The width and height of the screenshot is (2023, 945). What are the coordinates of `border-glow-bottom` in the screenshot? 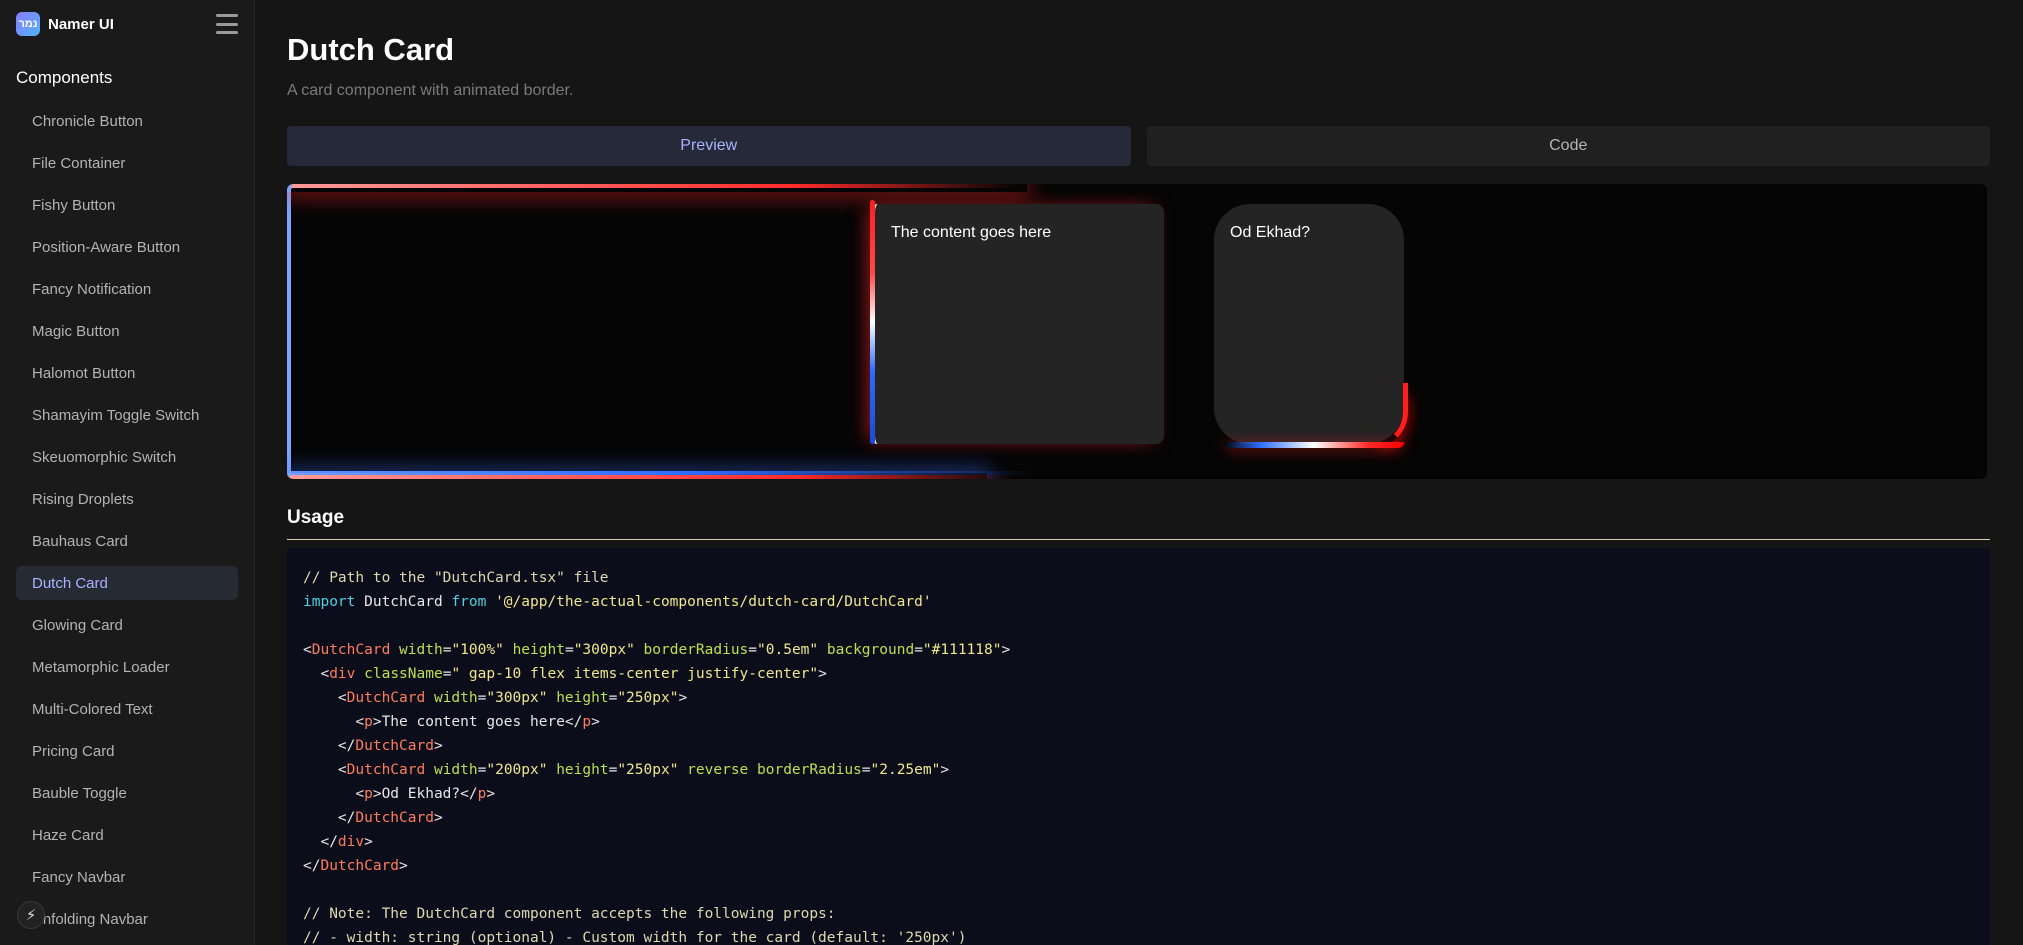 It's located at (637, 476).